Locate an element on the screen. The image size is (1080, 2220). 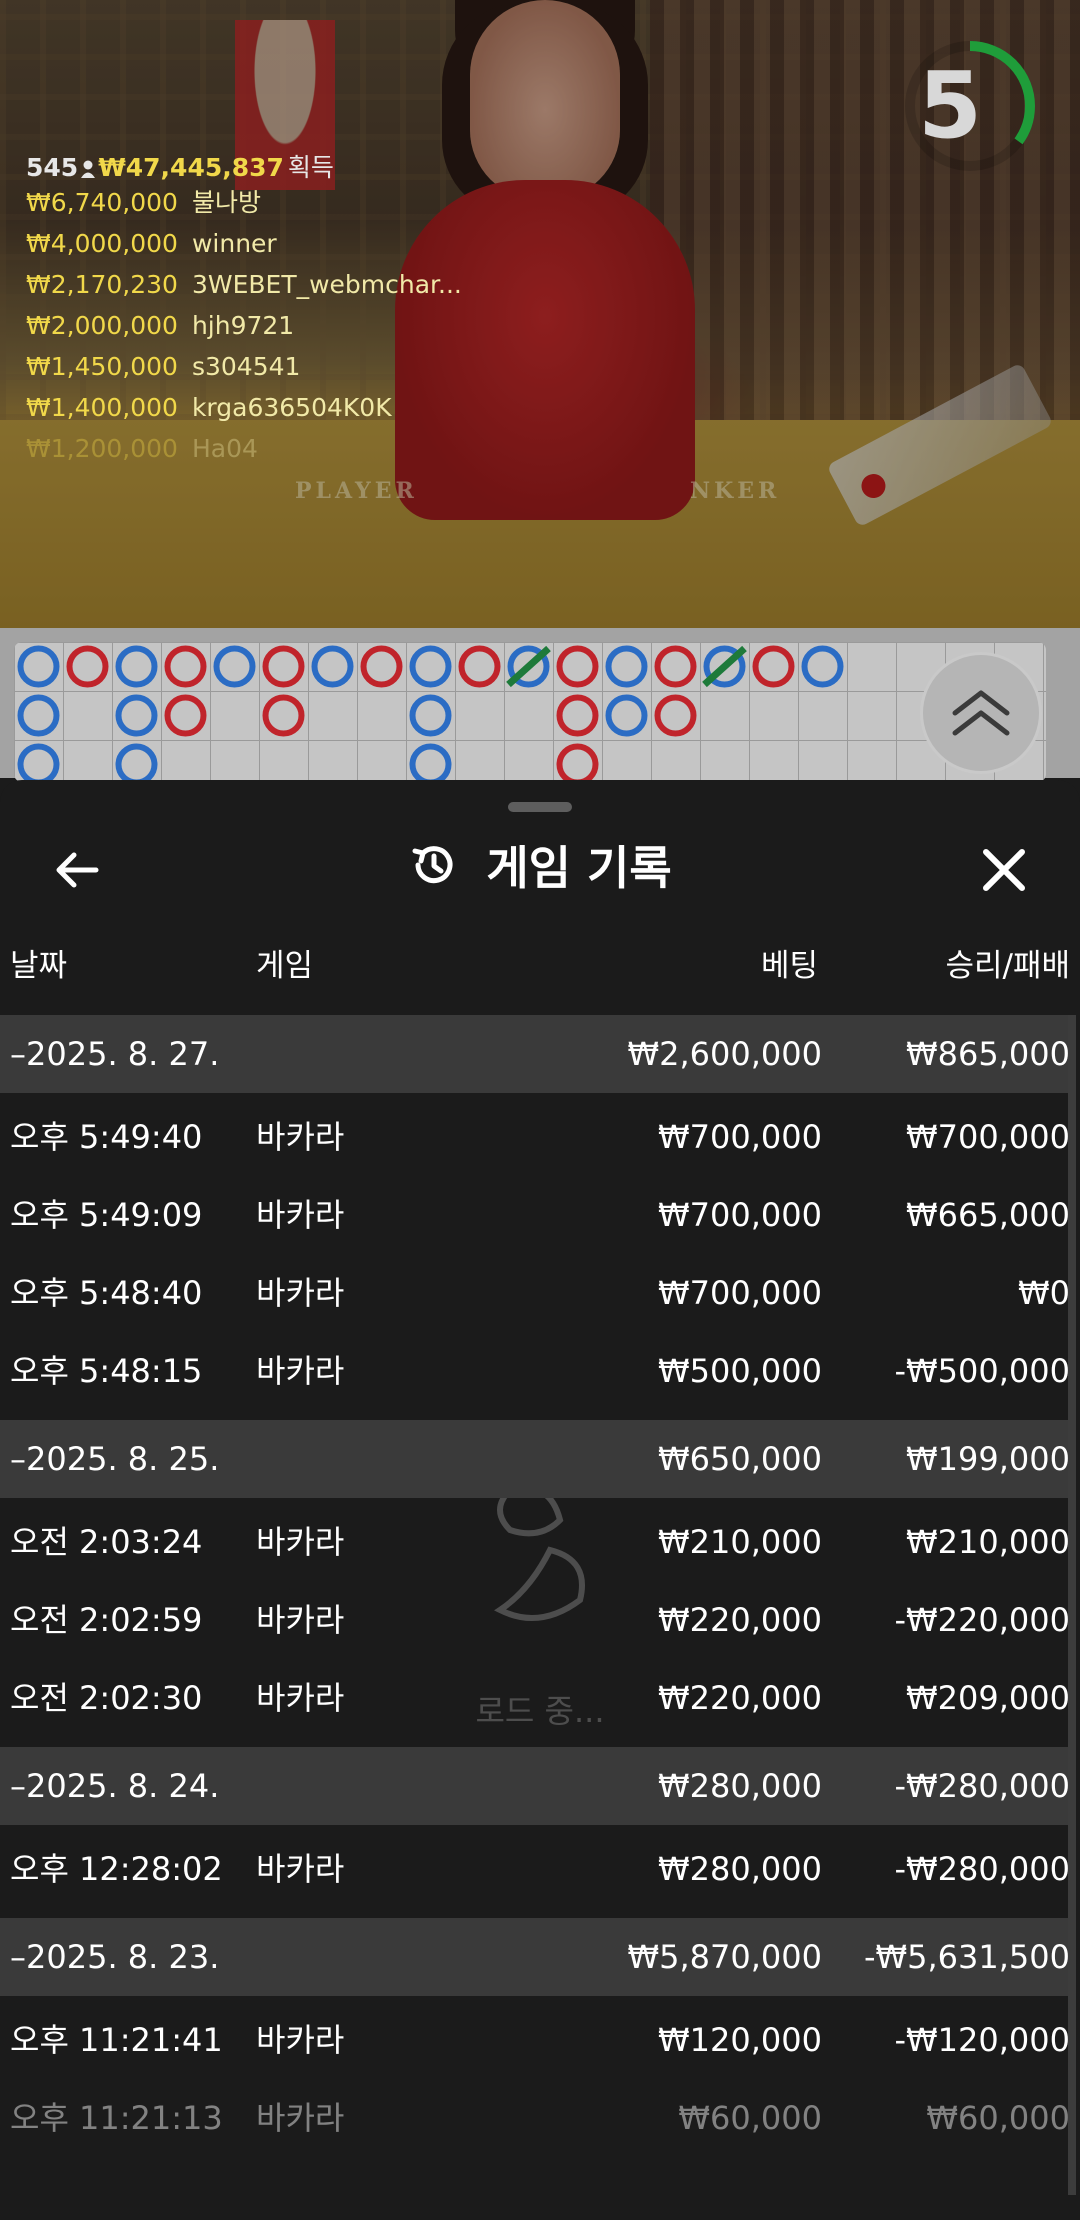
row-time: 오후 12:28:02 is located at coordinates (116, 1869).